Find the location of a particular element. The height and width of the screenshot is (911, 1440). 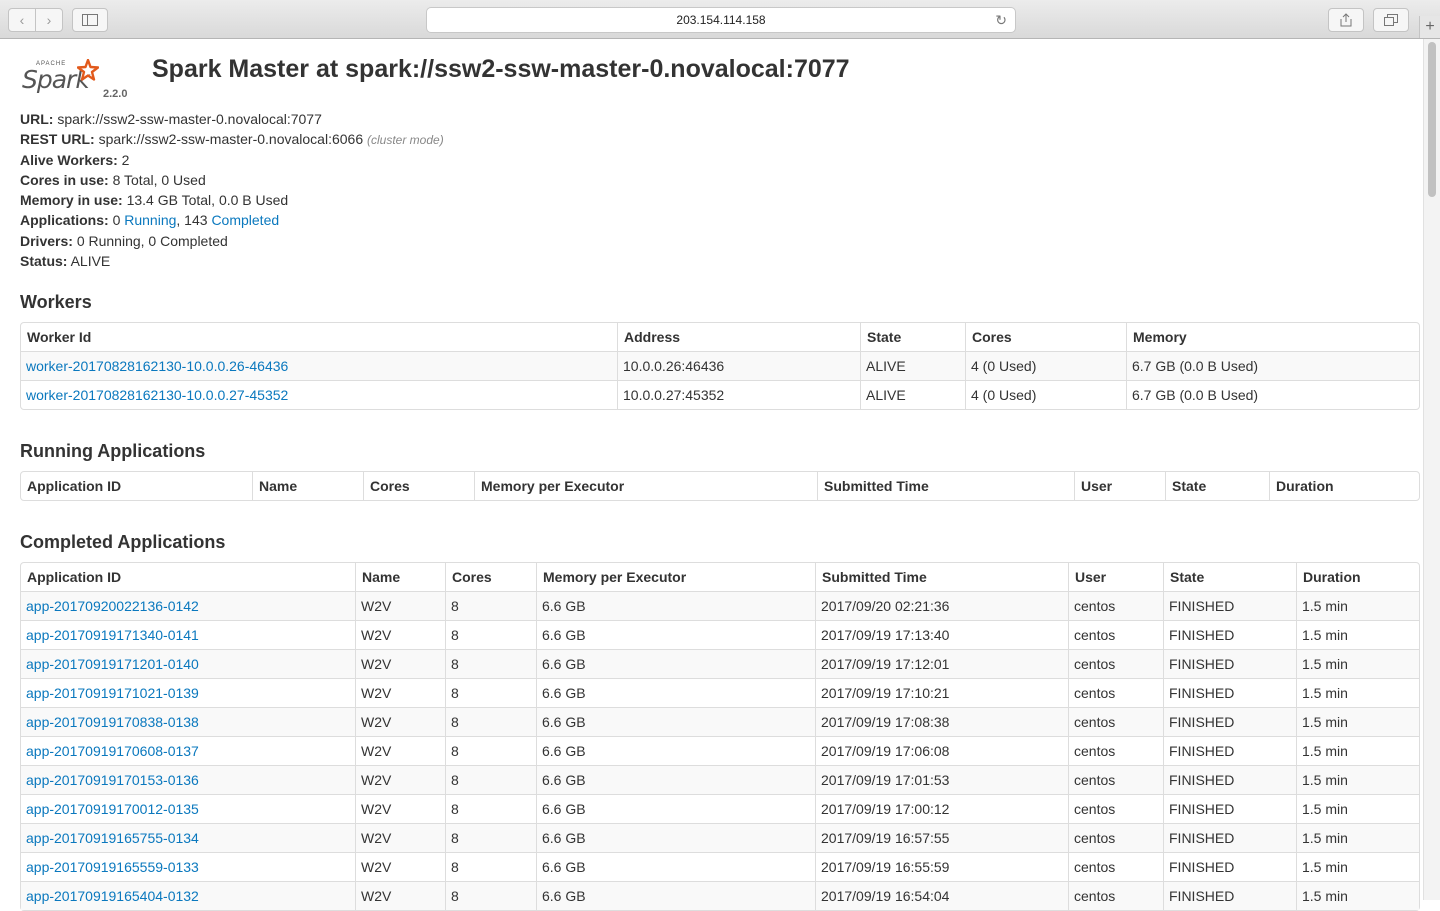

row-id-link: app-20170919171340-0141 is located at coordinates (112, 635).